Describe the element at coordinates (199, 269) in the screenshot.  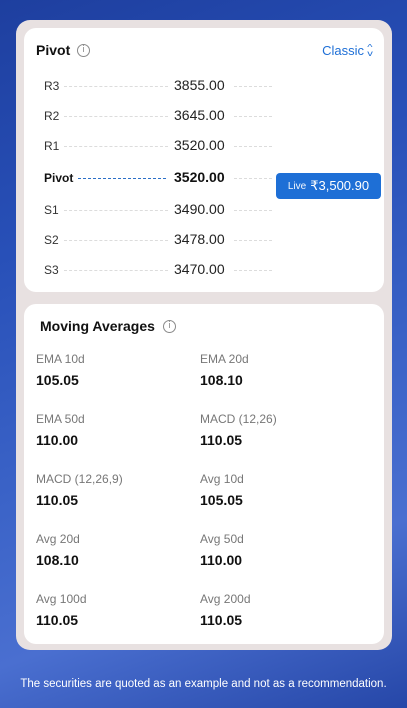
I see `pivot-level-value: 3470.00` at that location.